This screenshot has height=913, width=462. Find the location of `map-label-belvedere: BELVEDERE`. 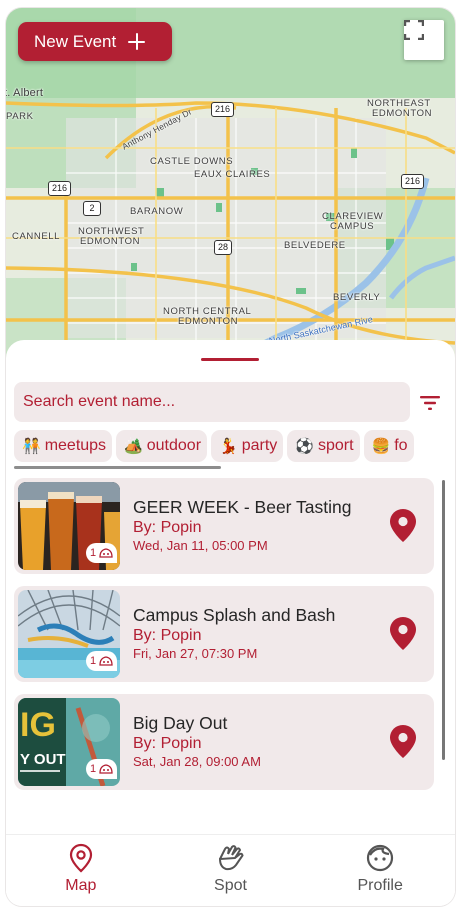

map-label-belvedere: BELVEDERE is located at coordinates (315, 245).